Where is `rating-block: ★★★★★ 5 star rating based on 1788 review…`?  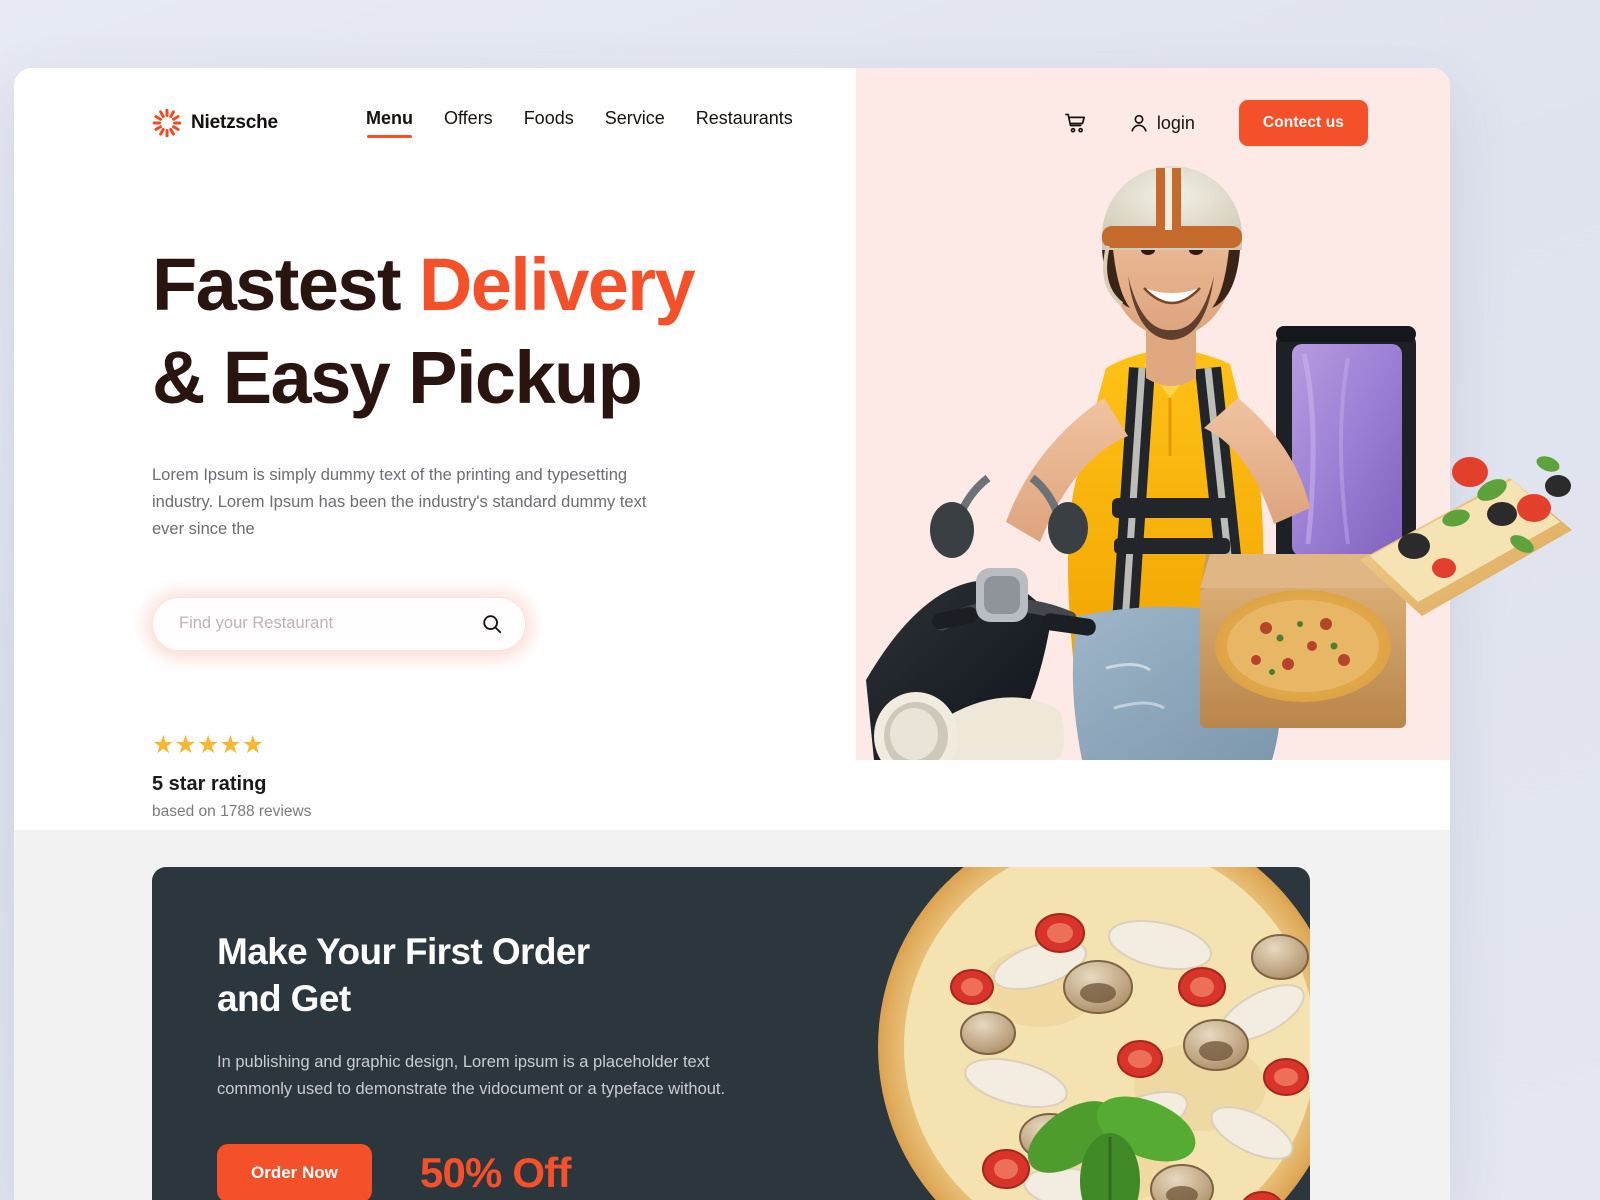
rating-block: ★★★★★ 5 star rating based on 1788 review… is located at coordinates (472, 775).